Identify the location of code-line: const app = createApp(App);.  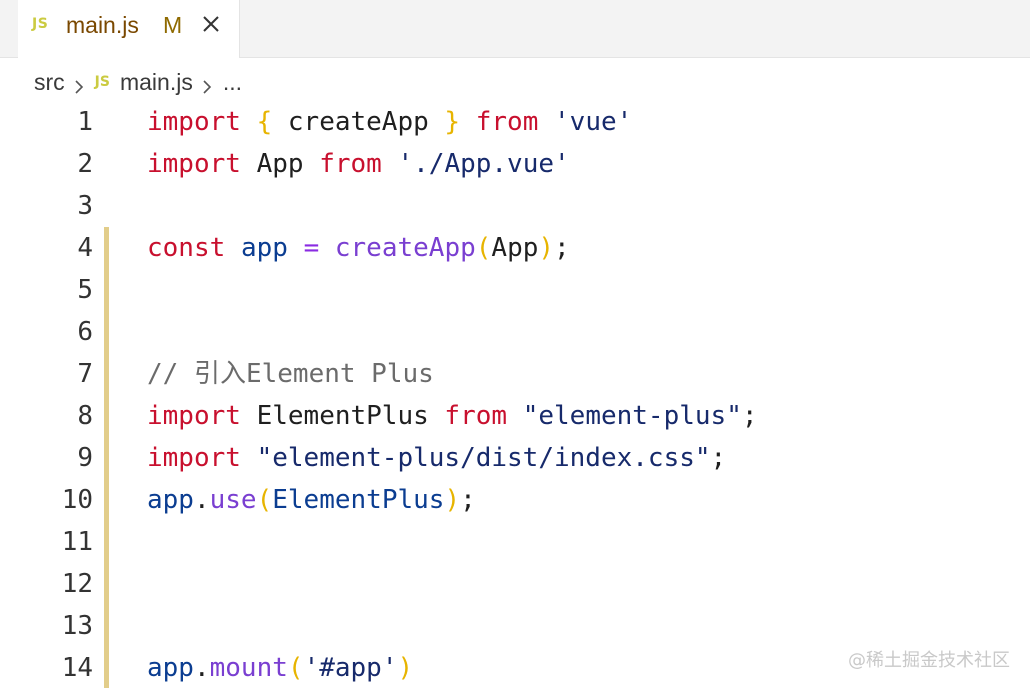
(358, 248).